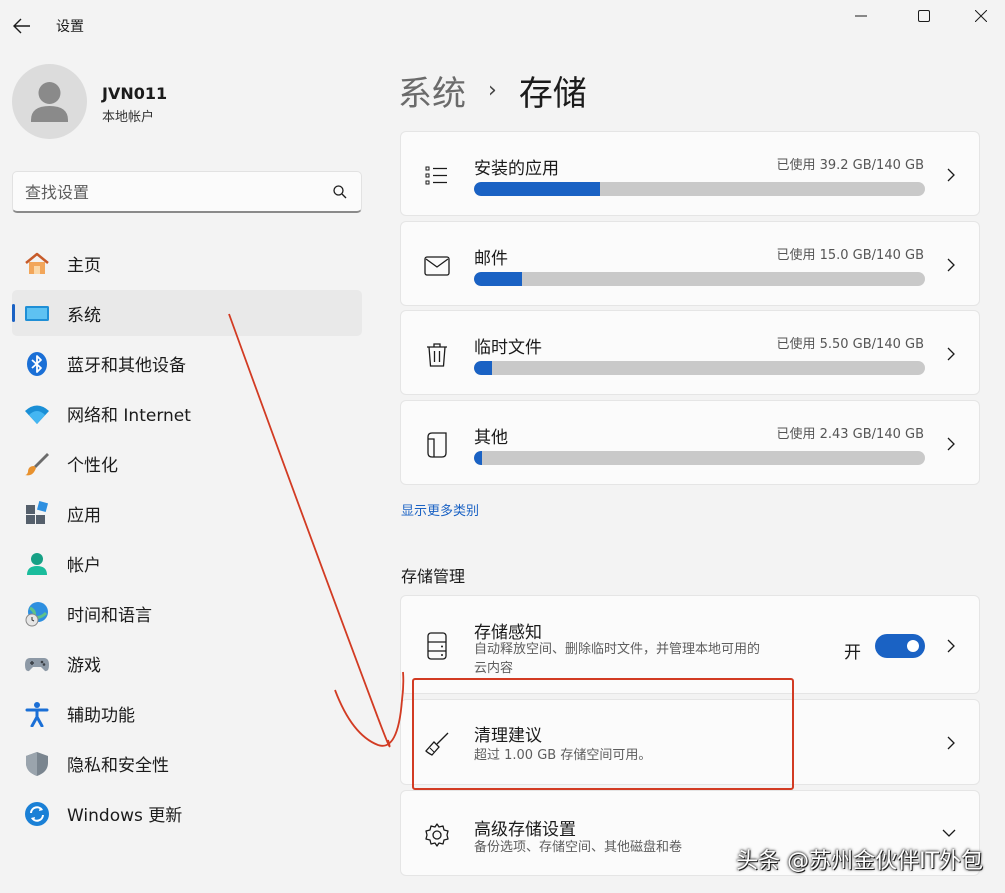 The image size is (1005, 893). Describe the element at coordinates (690, 263) in the screenshot. I see `usage-card-mail: 邮件 已使用 15.0 GB/140 GB` at that location.